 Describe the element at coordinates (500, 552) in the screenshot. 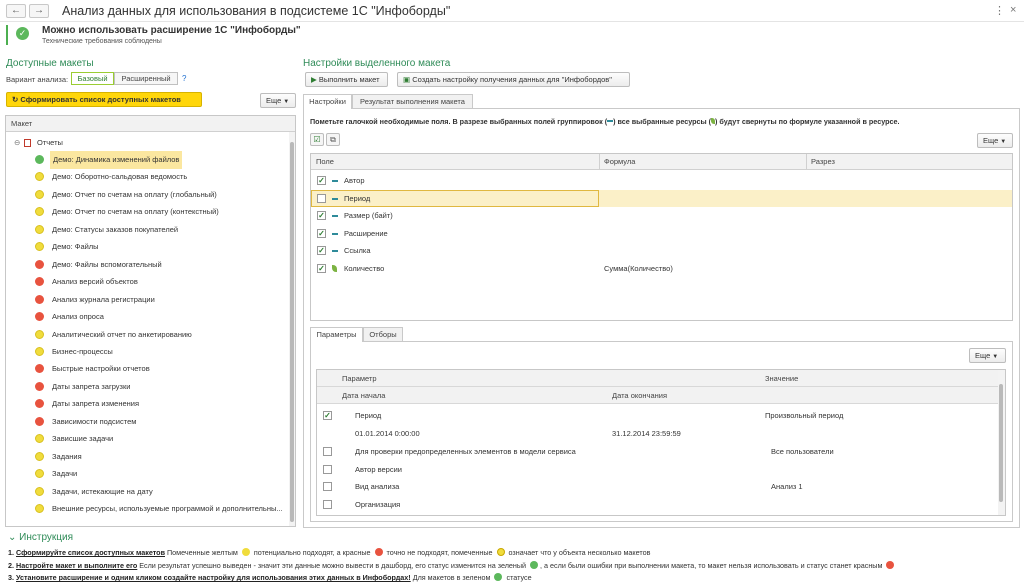

I see `multi-layout-icon` at that location.